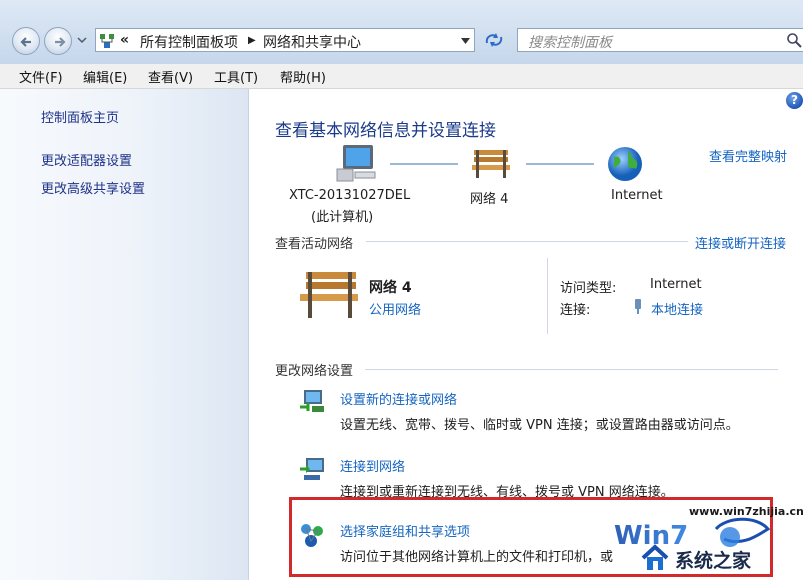 This screenshot has width=803, height=580. What do you see at coordinates (80, 116) in the screenshot?
I see `sidebar-item-control-panel-home: 控制面板主页` at bounding box center [80, 116].